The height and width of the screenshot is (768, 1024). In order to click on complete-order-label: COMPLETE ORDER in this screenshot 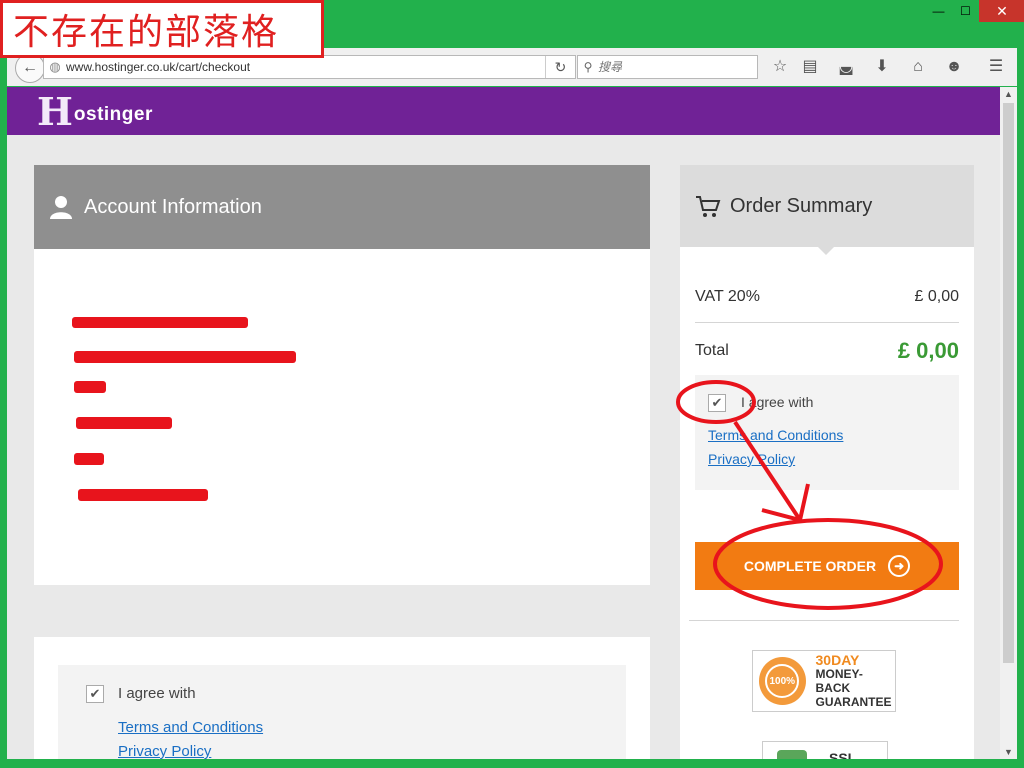, I will do `click(810, 566)`.